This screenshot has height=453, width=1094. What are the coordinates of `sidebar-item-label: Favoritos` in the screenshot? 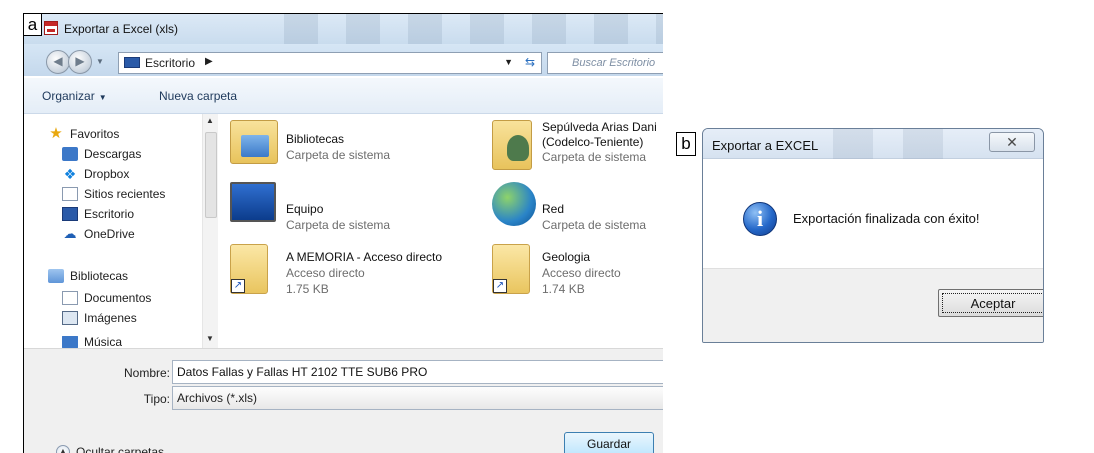 It's located at (95, 134).